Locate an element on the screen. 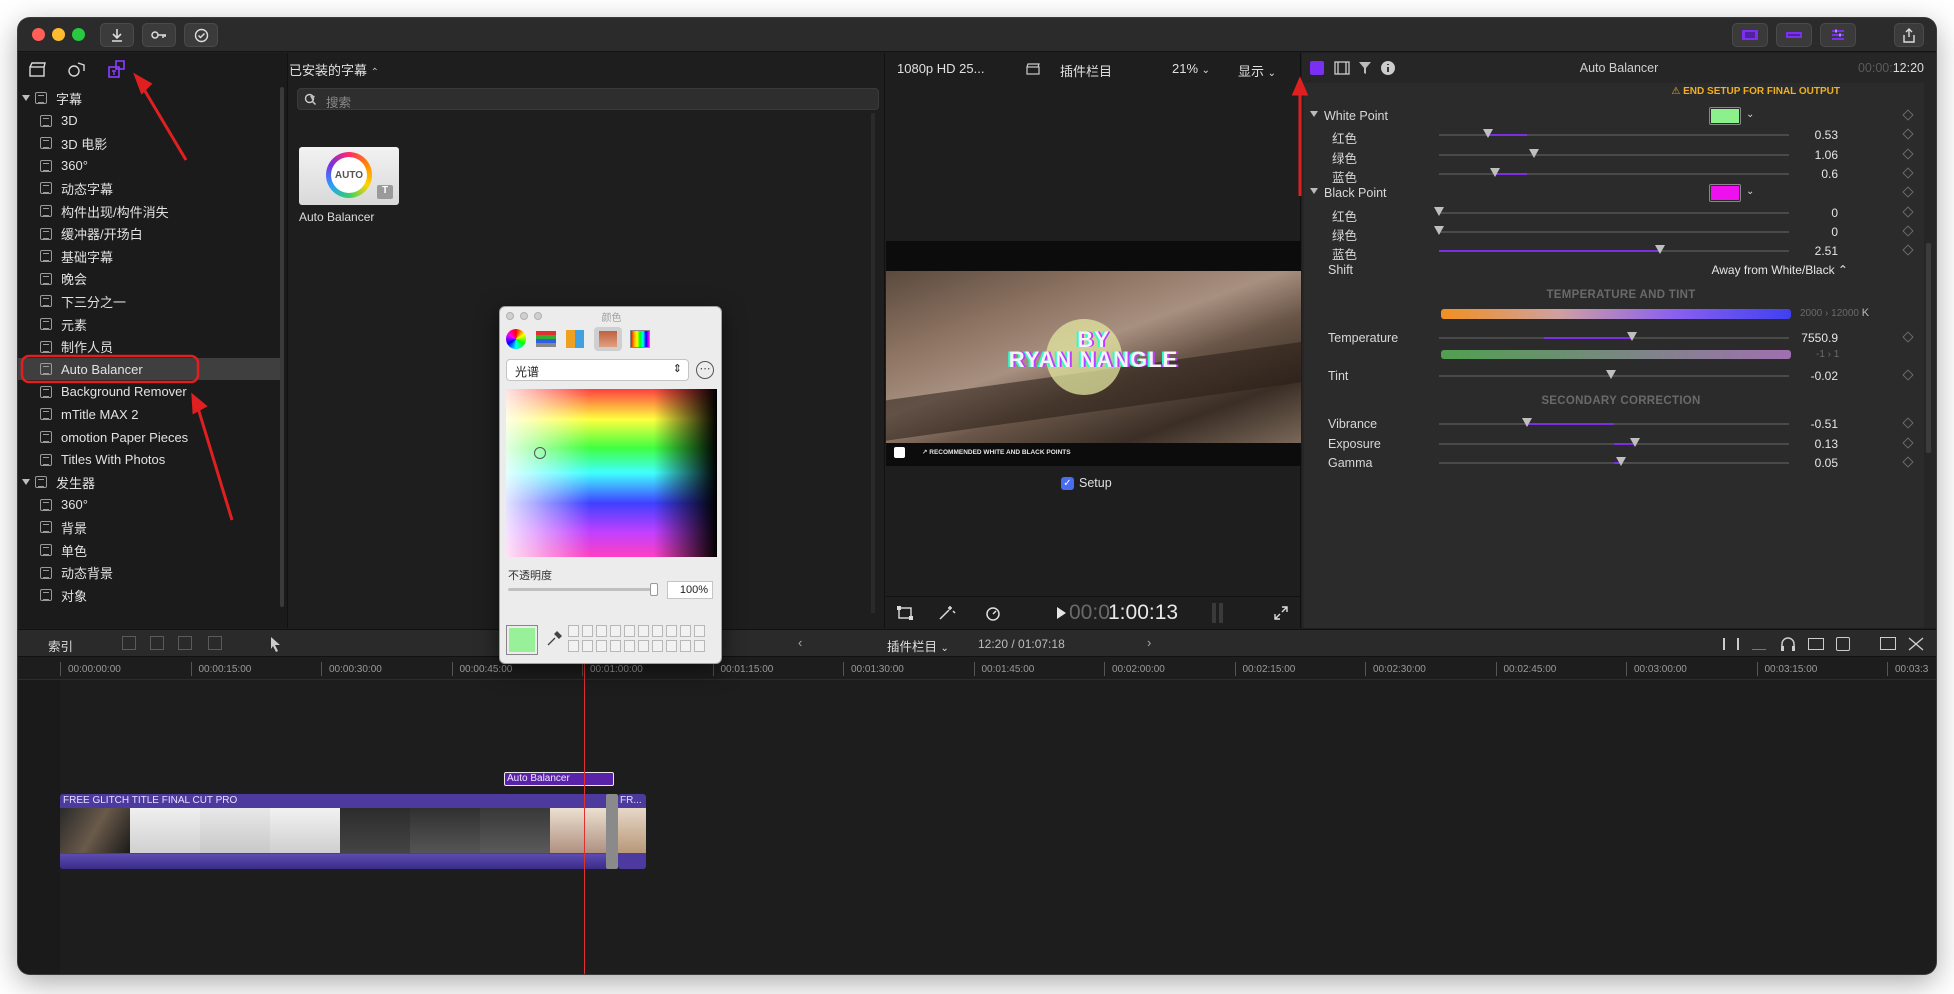 Image resolution: width=1954 pixels, height=994 pixels. param-value: 2.51 is located at coordinates (1808, 251).